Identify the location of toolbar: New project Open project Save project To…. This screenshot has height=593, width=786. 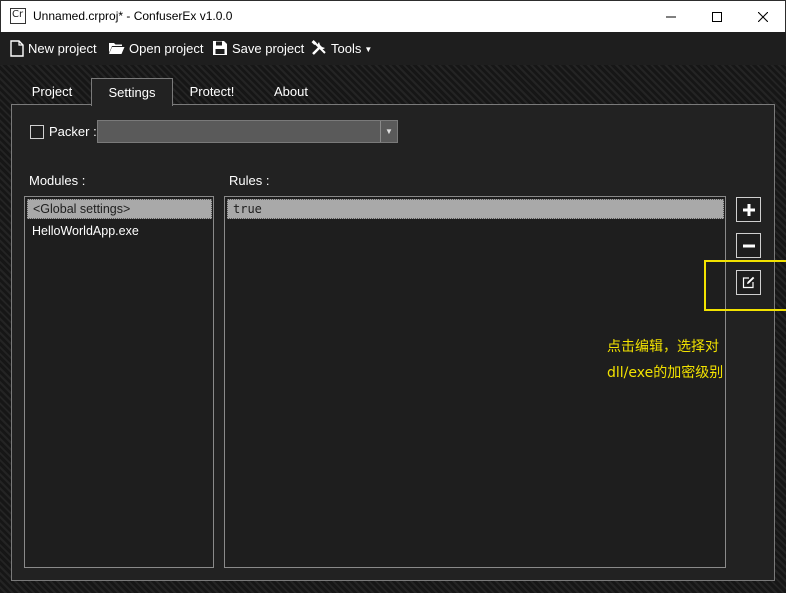
(393, 48).